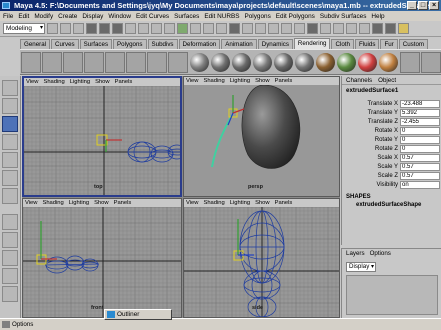  What do you see at coordinates (387, 80) in the screenshot?
I see `tab-object: Object` at bounding box center [387, 80].